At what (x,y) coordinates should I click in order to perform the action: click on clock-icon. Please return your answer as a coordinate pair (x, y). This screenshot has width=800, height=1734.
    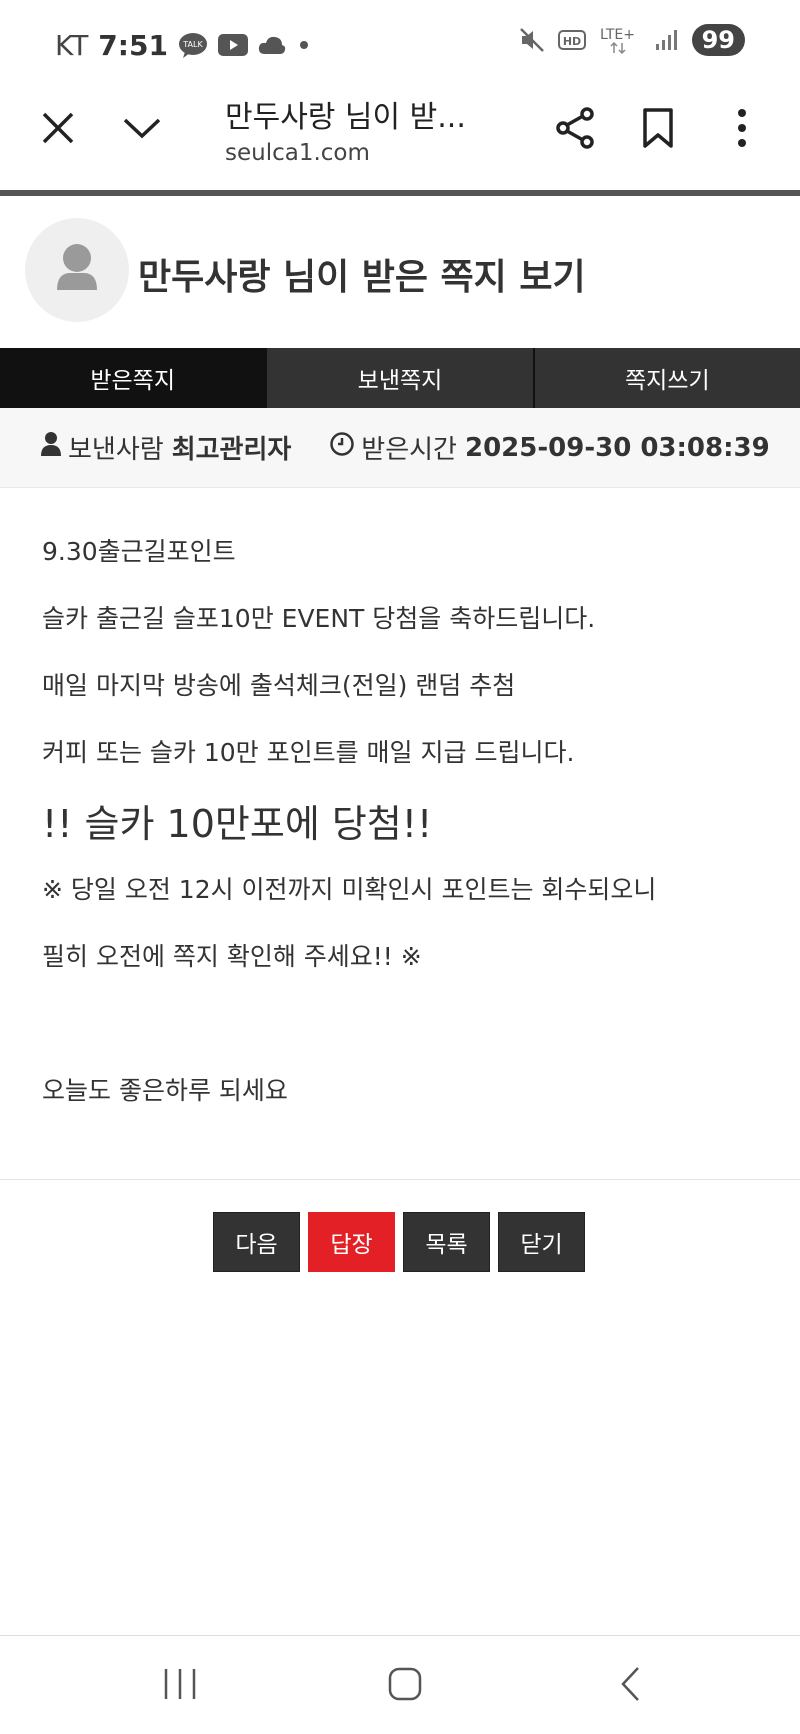
    Looking at the image, I should click on (342, 447).